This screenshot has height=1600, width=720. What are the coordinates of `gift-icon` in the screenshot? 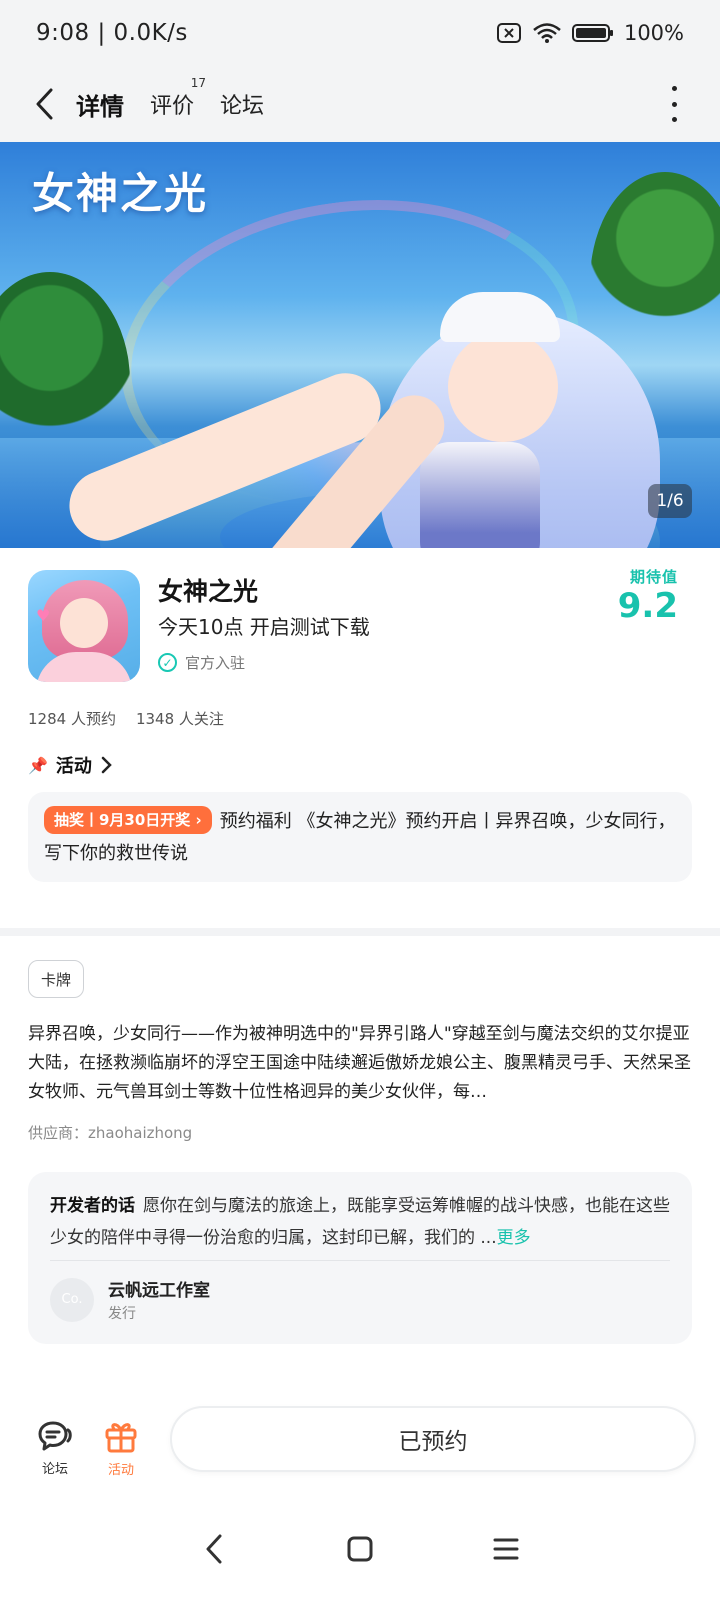 It's located at (121, 1437).